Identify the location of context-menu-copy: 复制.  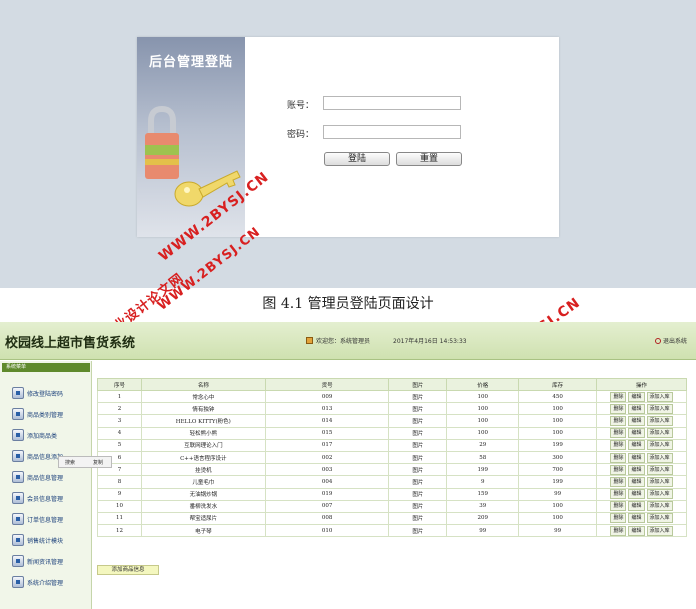
(98, 462).